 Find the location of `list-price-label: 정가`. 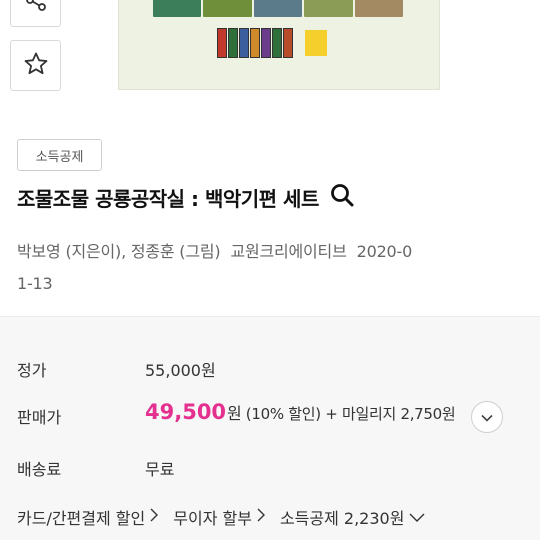

list-price-label: 정가 is located at coordinates (32, 370).